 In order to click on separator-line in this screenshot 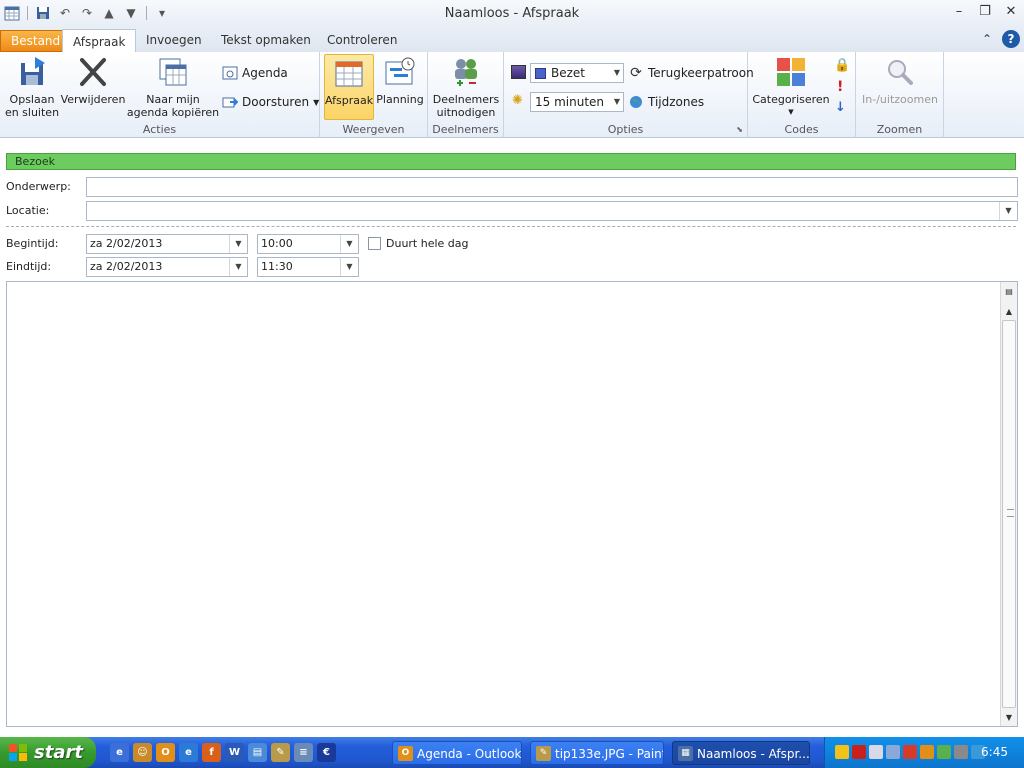, I will do `click(511, 226)`.